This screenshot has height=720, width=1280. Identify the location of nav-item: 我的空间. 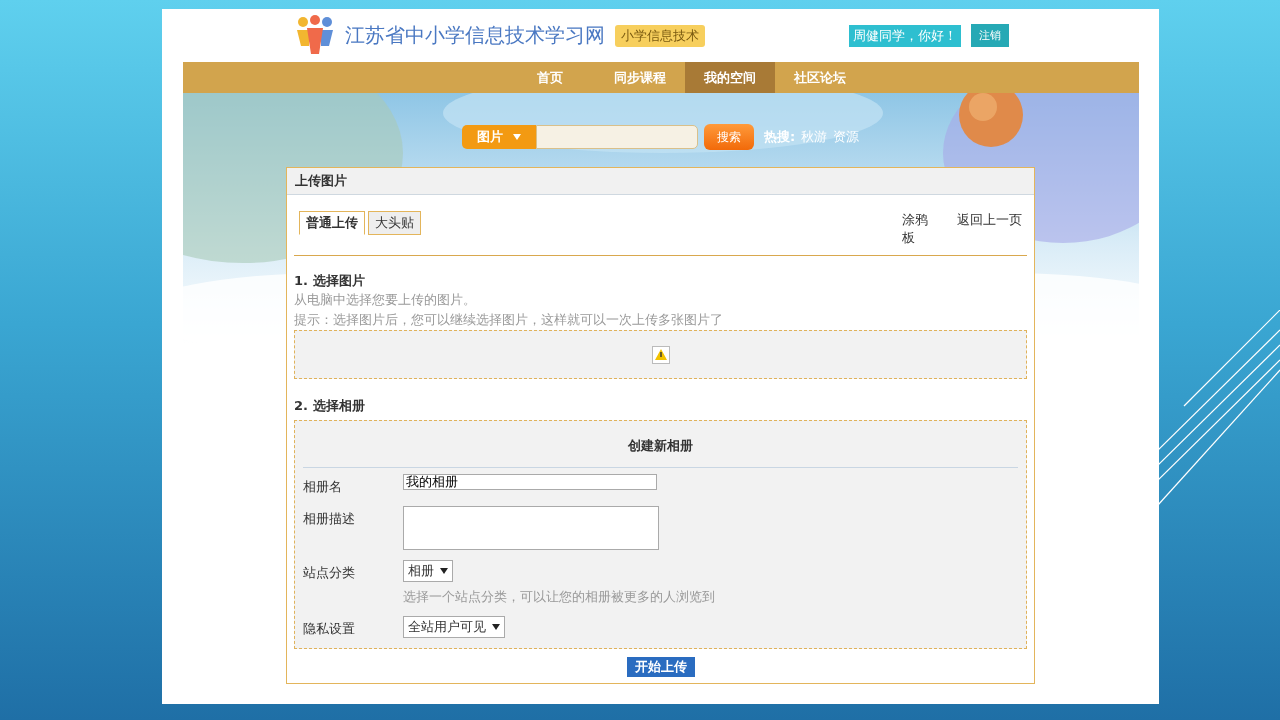
(729, 77).